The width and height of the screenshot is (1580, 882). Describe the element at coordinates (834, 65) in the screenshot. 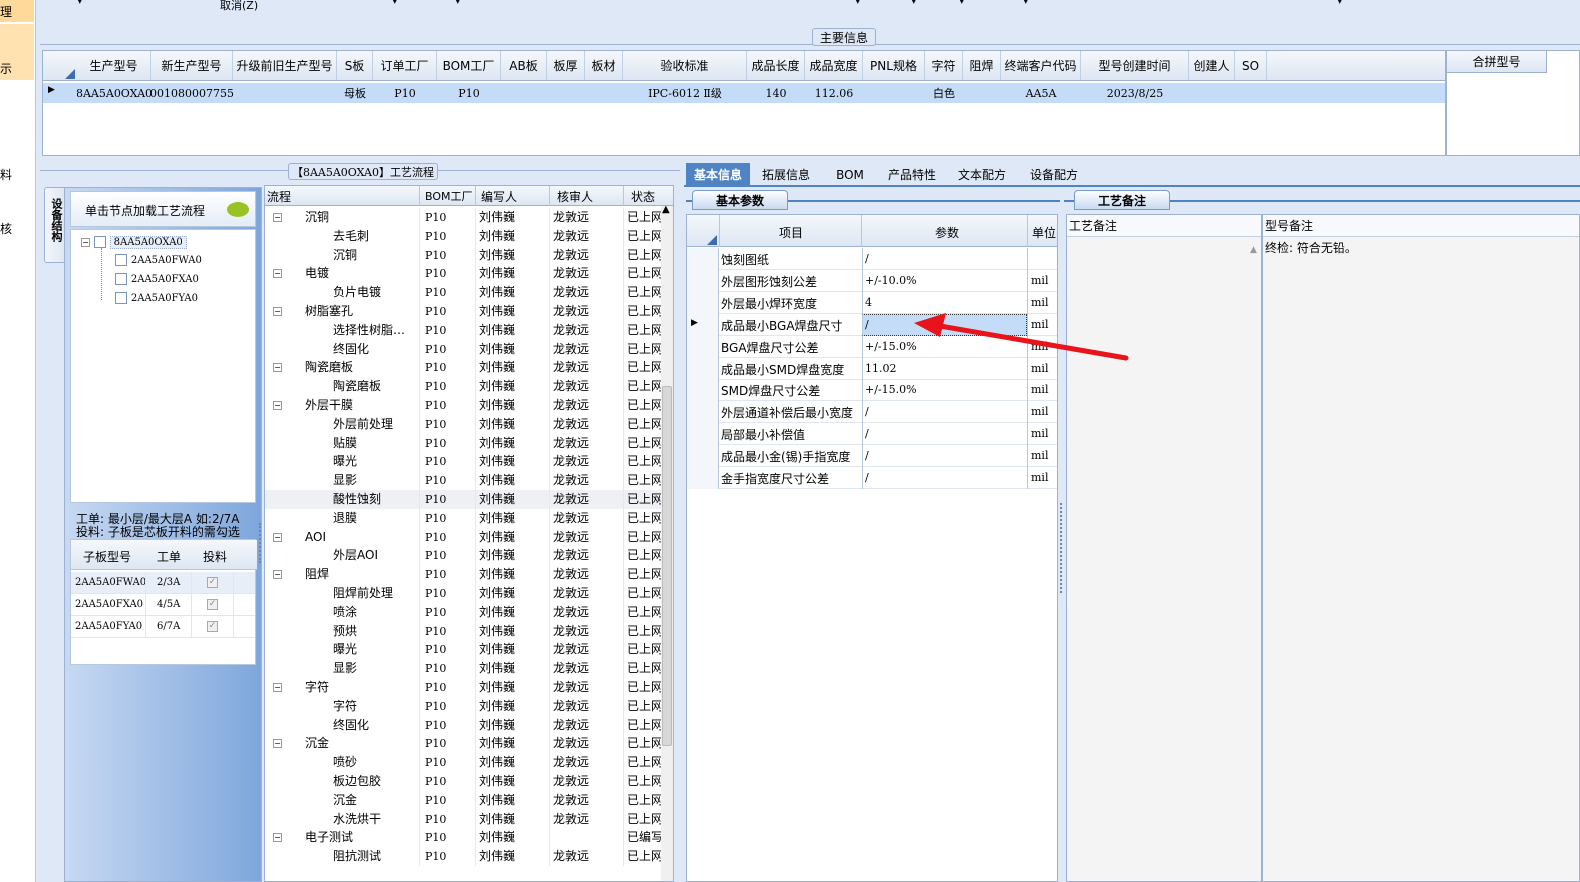

I see `col-header-main: 成品宽度` at that location.